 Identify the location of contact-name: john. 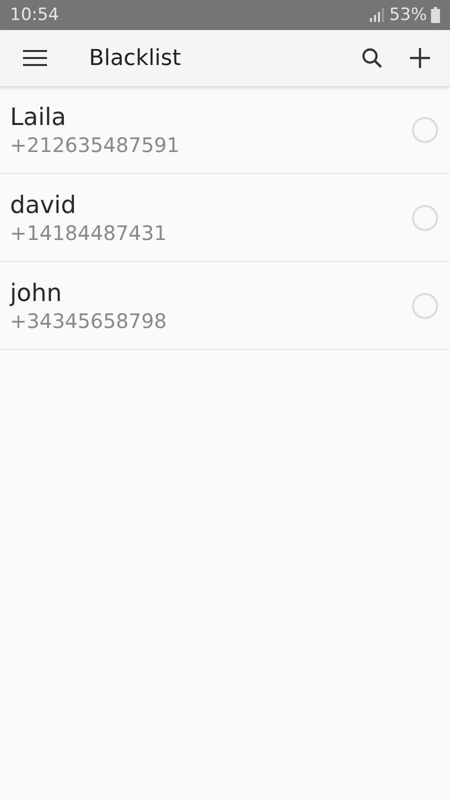
(36, 292).